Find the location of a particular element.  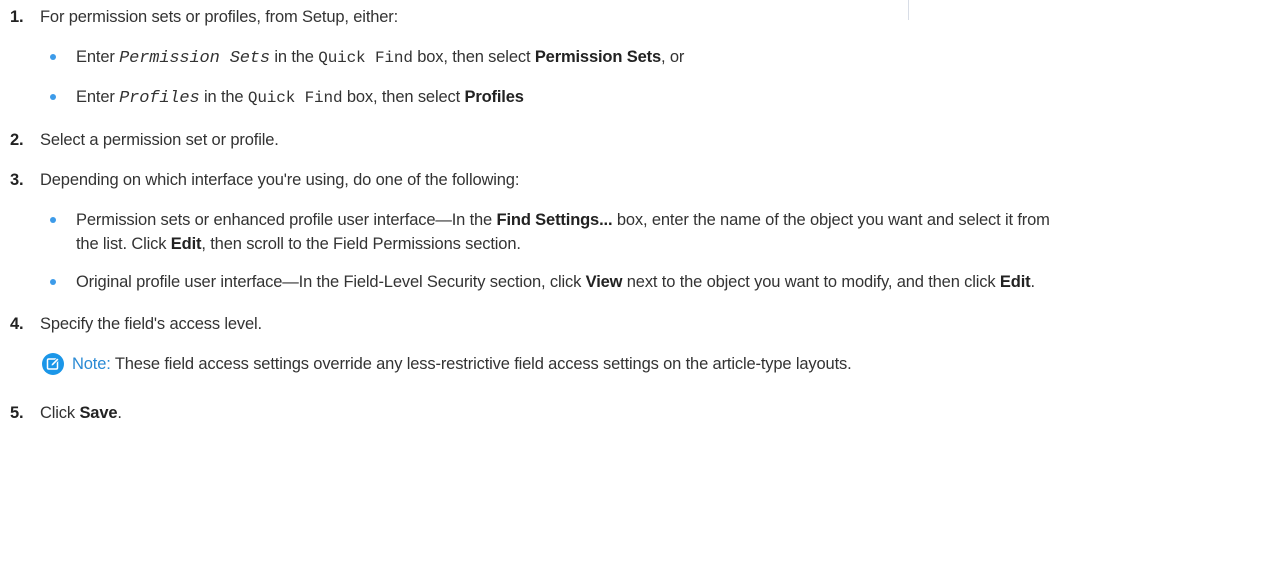

step-text: Select a permission set or profile. is located at coordinates (159, 140).